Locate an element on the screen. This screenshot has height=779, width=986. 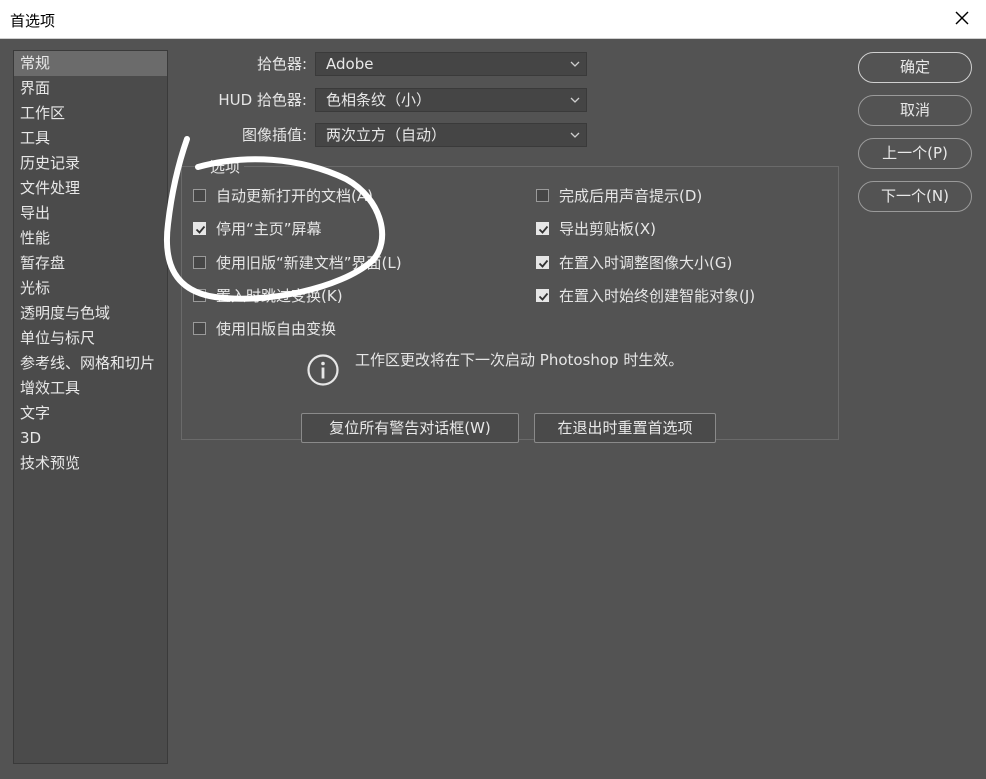
auto-update-docs-checkbox: 自动更新打开的文档(A) is located at coordinates (283, 195).